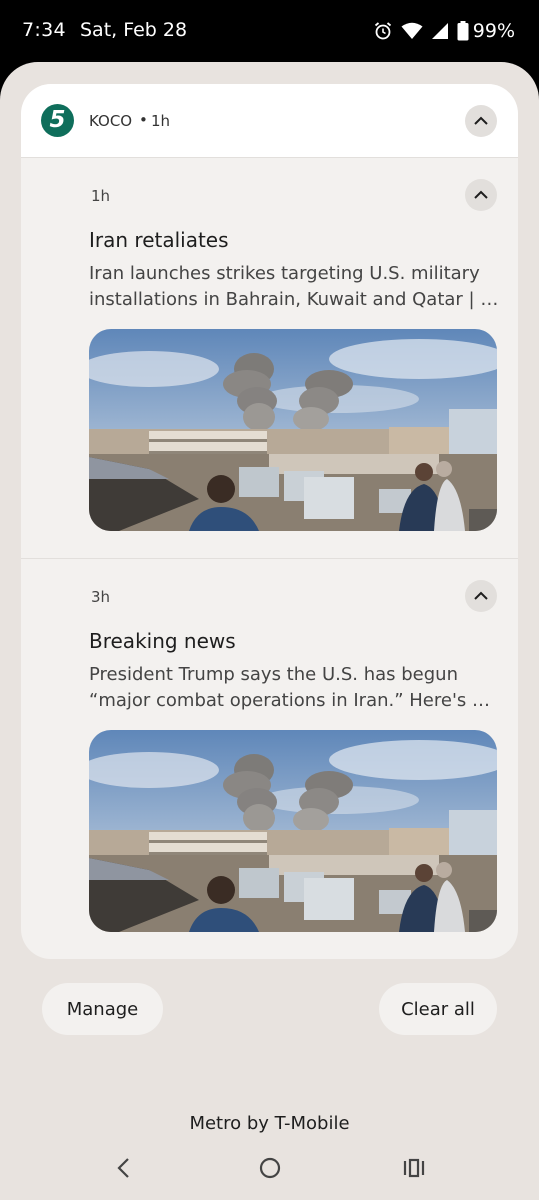 This screenshot has width=539, height=1200. I want to click on battery-percent: 99%, so click(493, 31).